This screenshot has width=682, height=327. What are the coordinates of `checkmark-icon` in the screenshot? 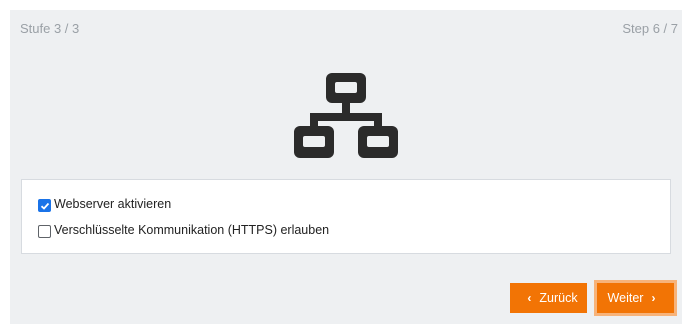 It's located at (44, 206).